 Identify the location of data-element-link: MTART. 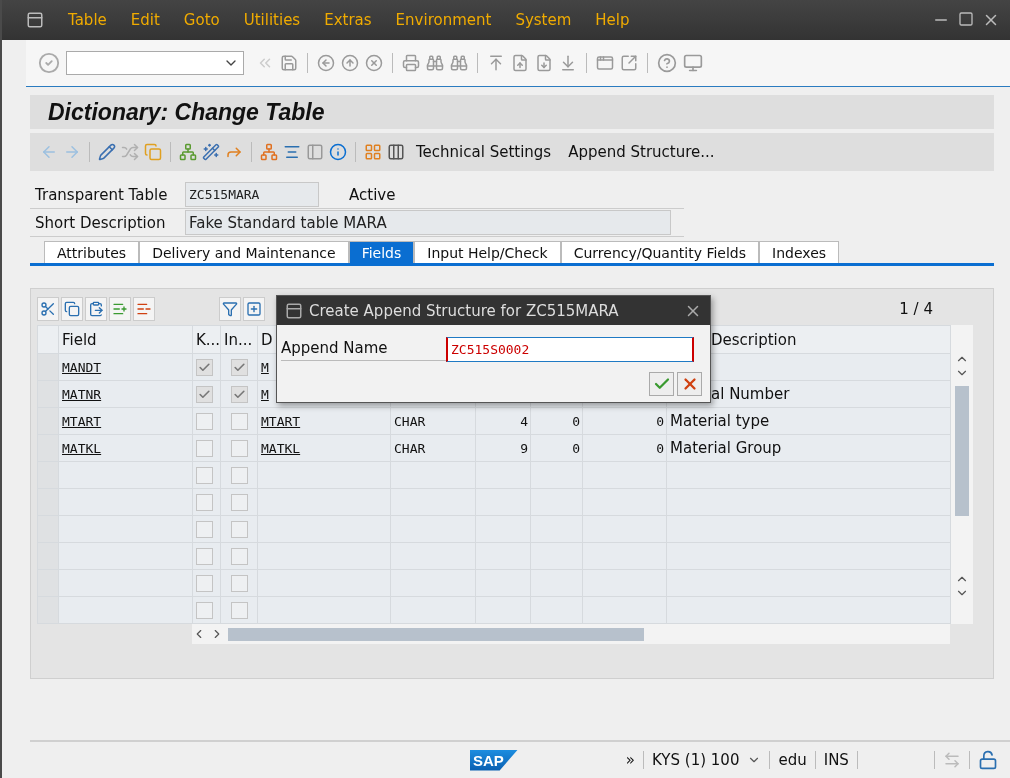
(281, 421).